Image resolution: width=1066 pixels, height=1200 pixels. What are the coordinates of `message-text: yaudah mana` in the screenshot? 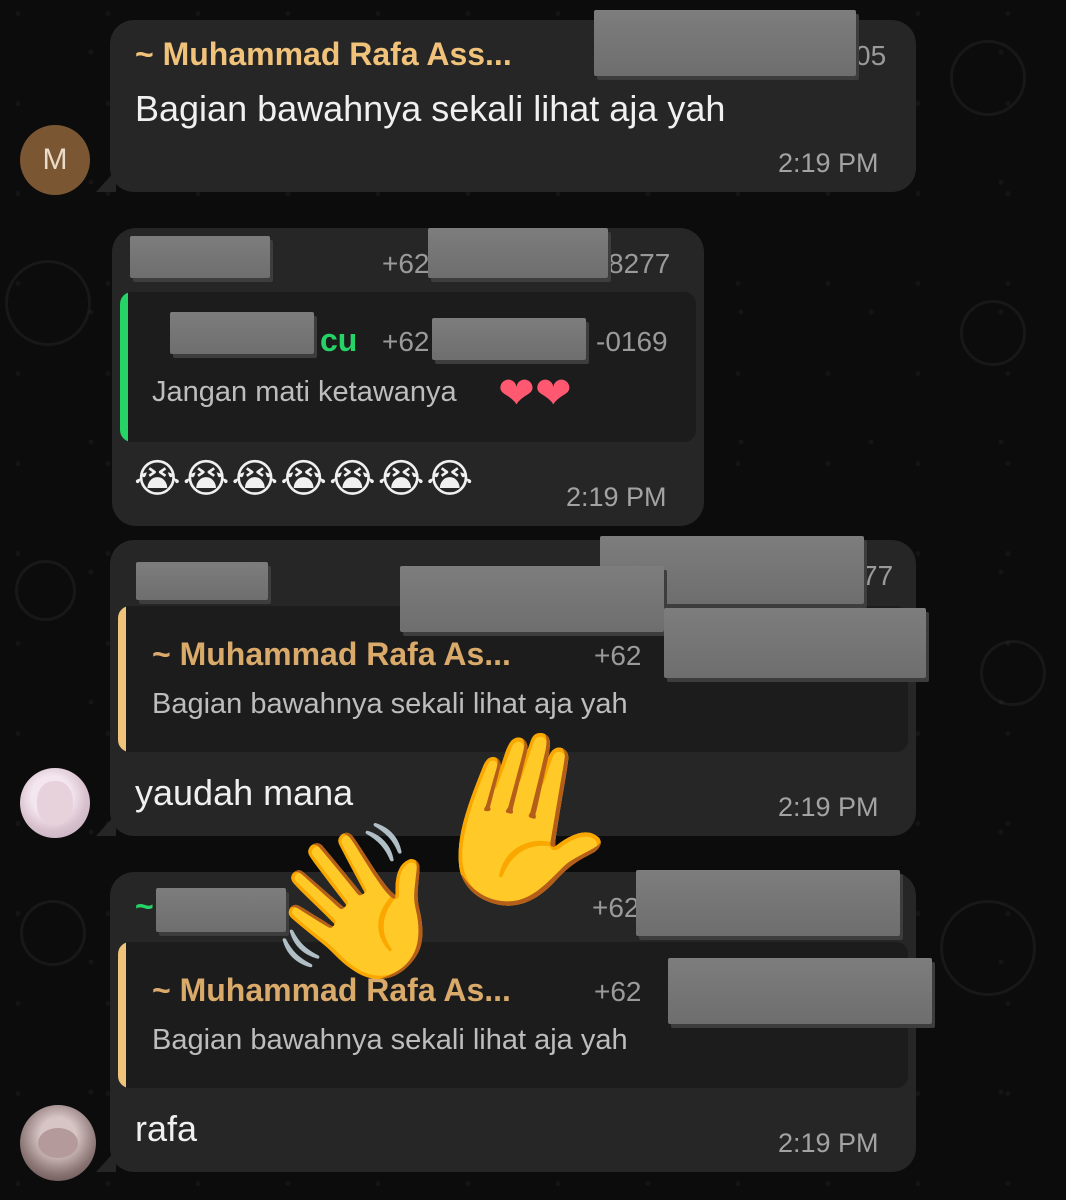 It's located at (244, 792).